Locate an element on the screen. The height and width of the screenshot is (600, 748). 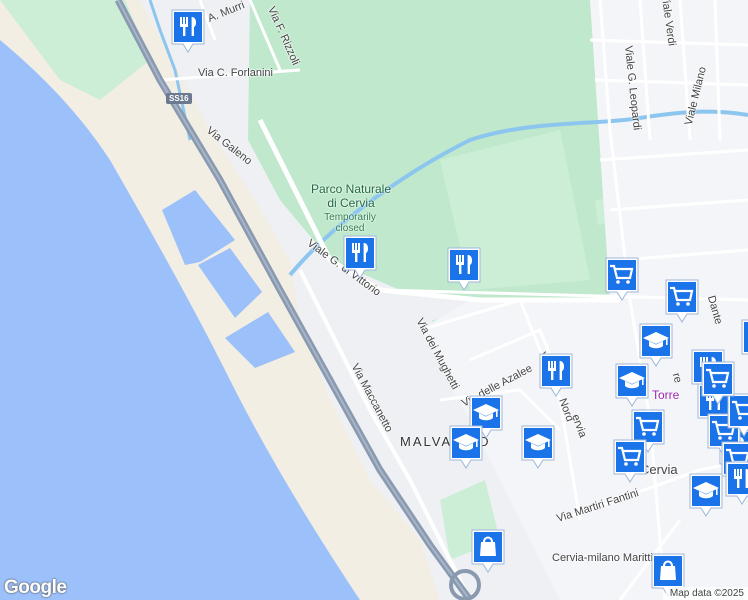
park-status: Temporarily closed is located at coordinates (350, 223).